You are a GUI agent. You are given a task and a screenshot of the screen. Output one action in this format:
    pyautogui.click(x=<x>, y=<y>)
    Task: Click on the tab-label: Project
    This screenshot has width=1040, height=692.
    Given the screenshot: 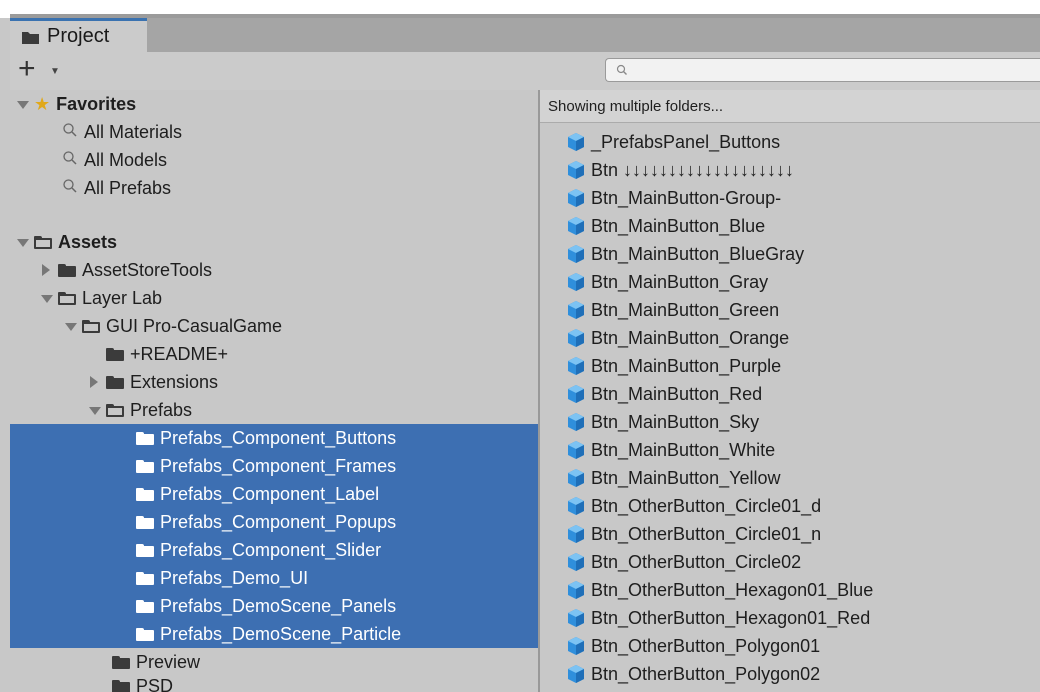 What is the action you would take?
    pyautogui.click(x=78, y=36)
    